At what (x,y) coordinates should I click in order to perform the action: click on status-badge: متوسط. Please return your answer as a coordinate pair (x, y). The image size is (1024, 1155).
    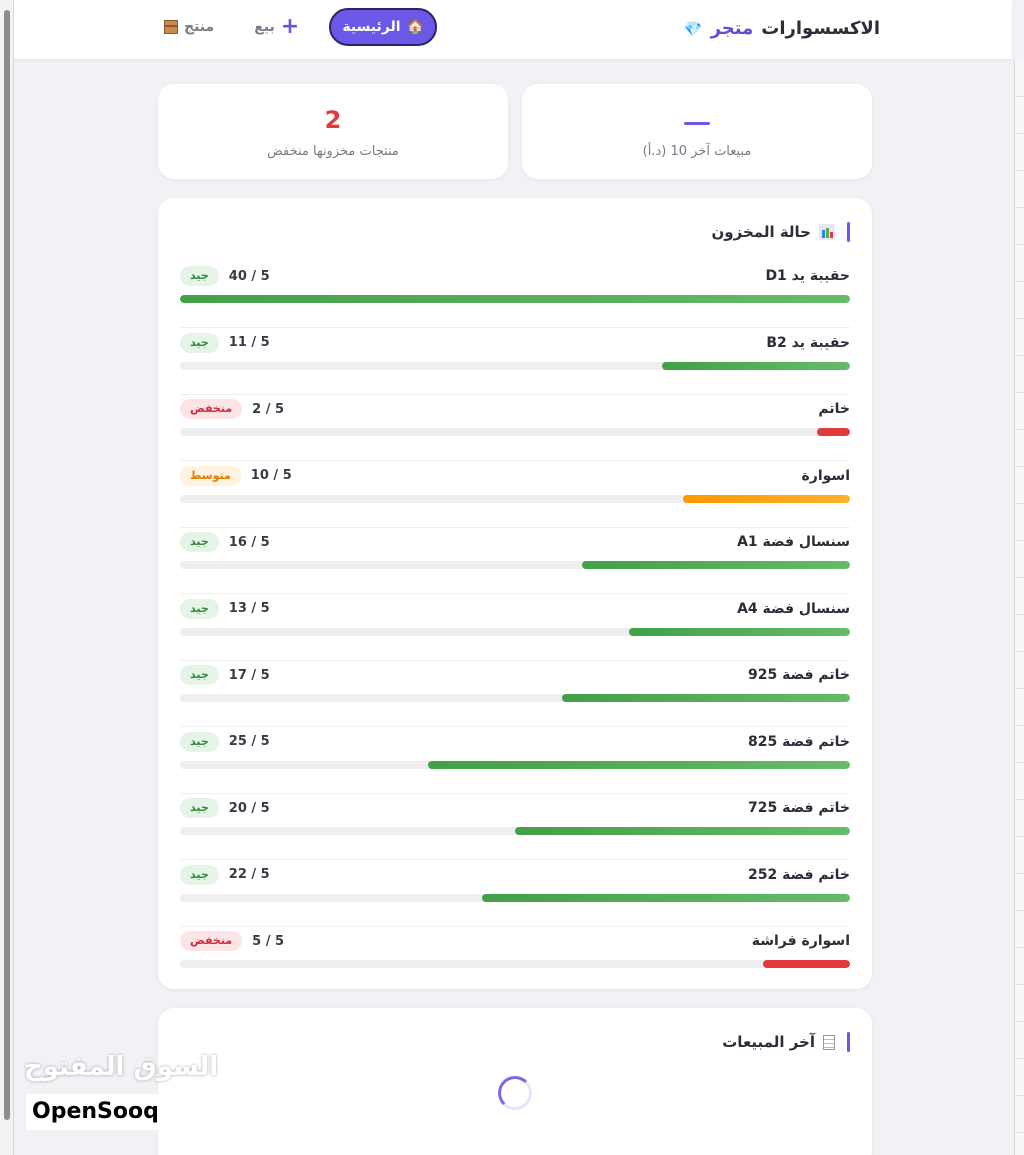
    Looking at the image, I should click on (210, 475).